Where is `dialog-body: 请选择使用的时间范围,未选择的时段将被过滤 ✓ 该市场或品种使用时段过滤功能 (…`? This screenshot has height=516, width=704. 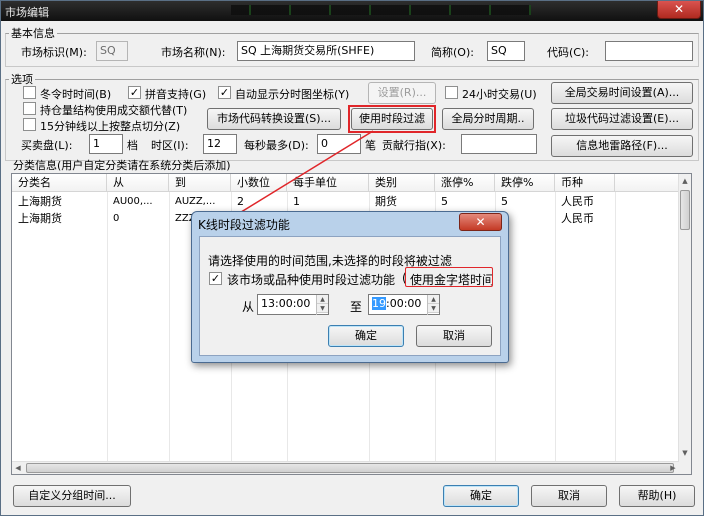
dialog-body: 请选择使用的时间范围,未选择的时段将被过滤 ✓ 该市场或品种使用时段过滤功能 (… is located at coordinates (350, 296).